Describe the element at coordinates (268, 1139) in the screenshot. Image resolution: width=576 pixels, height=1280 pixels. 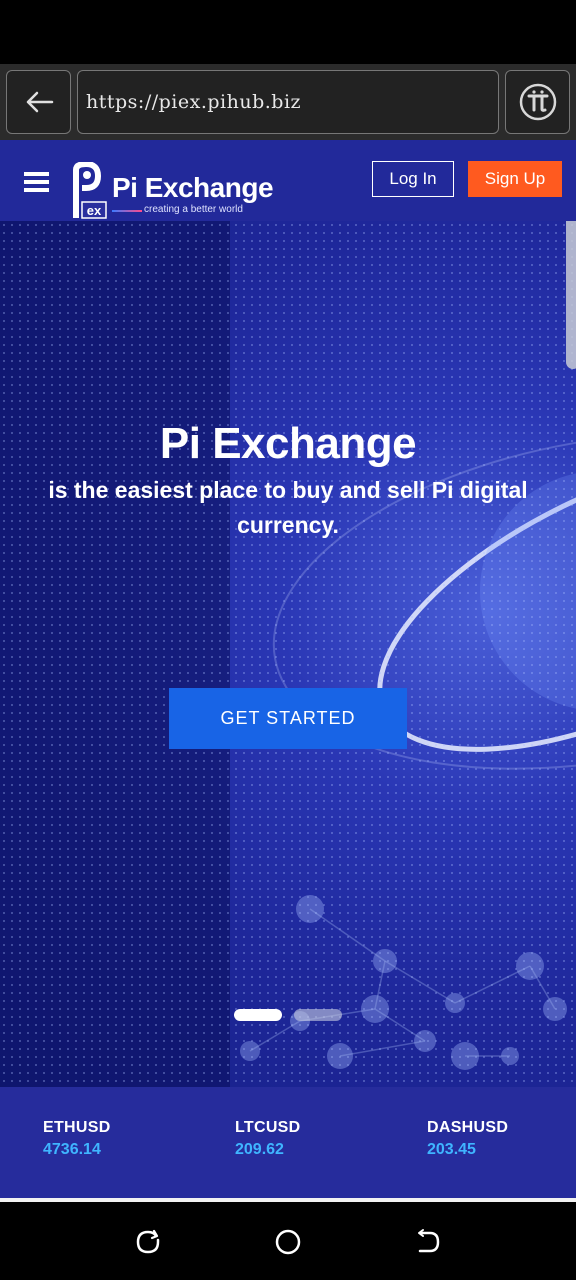
I see `ticker-item: LTCUSD 209.62` at that location.